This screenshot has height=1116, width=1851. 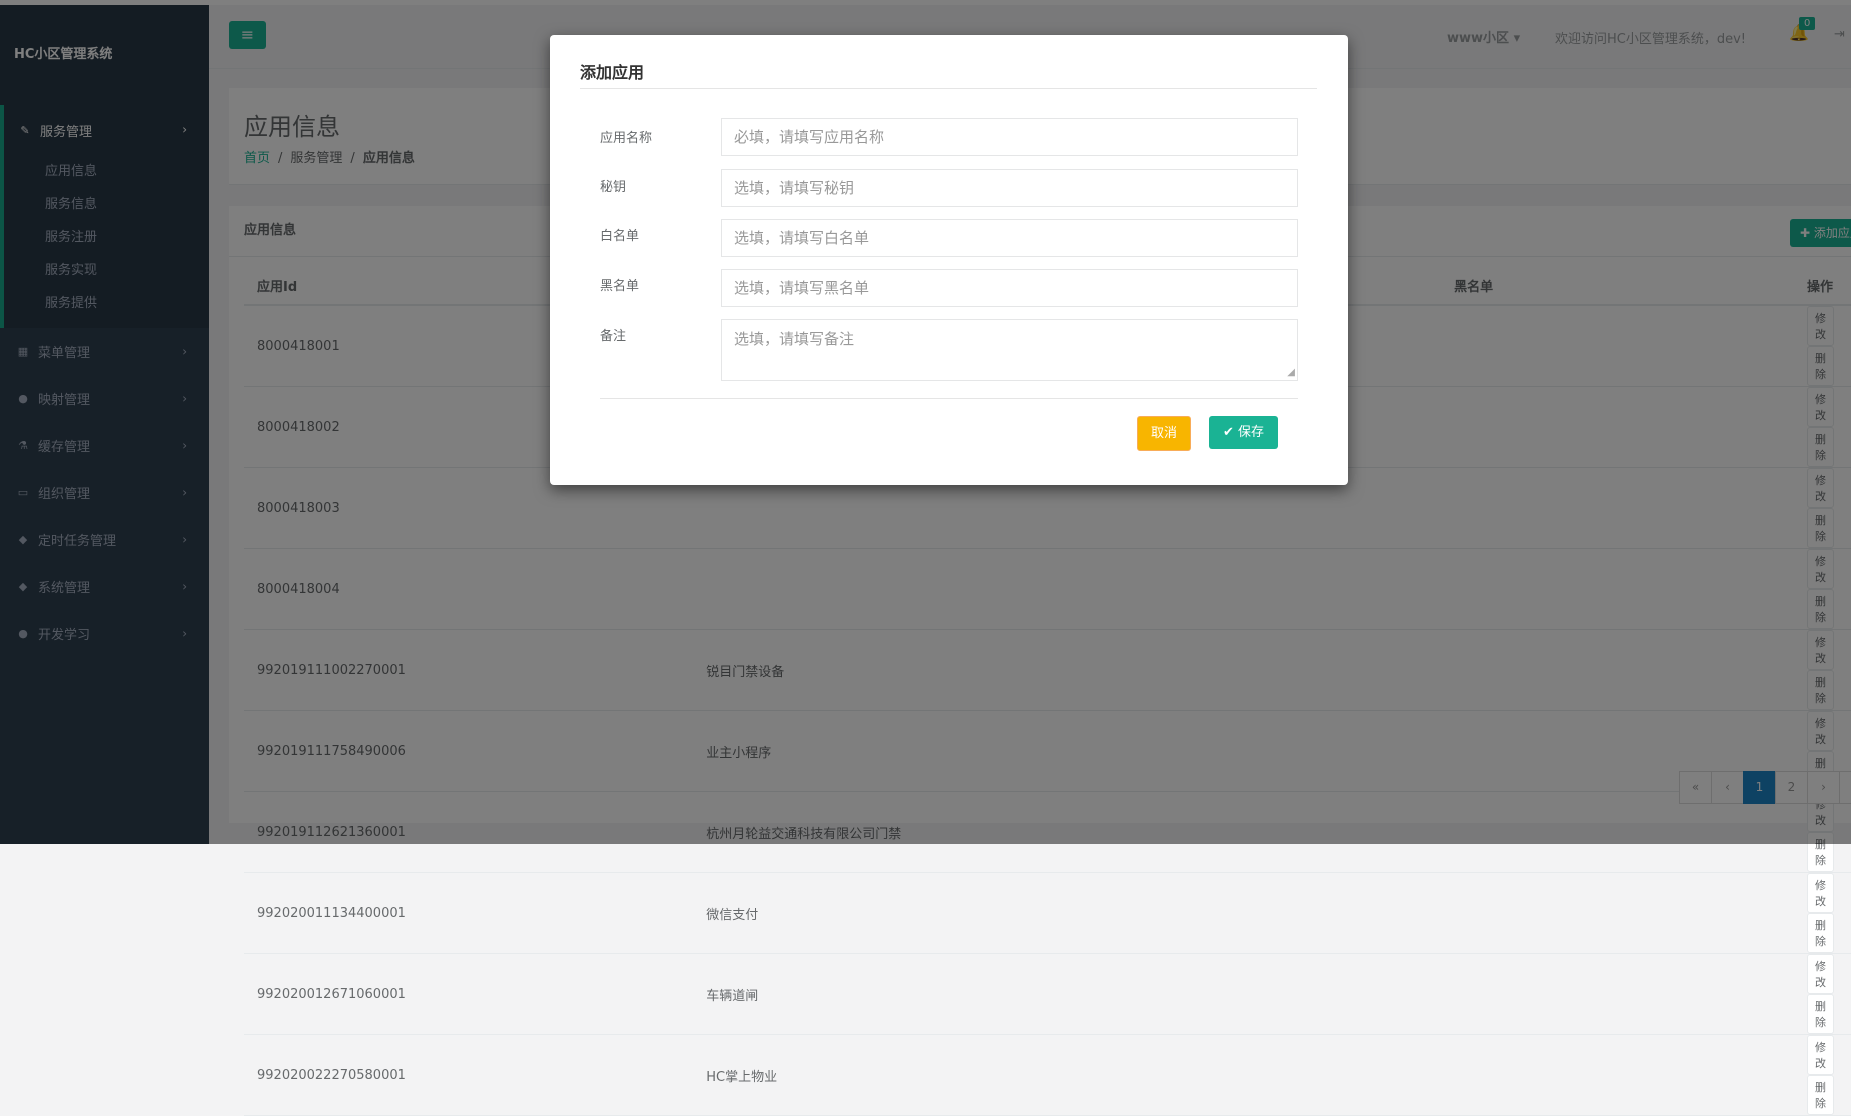 What do you see at coordinates (469, 994) in the screenshot?
I see `cell-app-id: 992020012671060001` at bounding box center [469, 994].